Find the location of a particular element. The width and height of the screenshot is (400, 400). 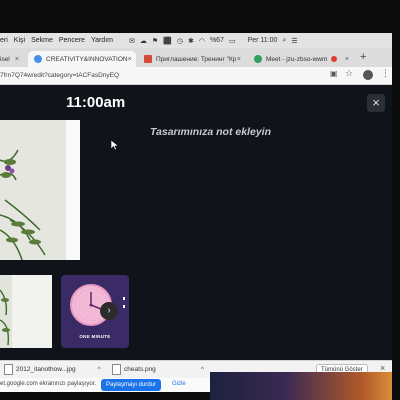

battery-icon: ▭ is located at coordinates (232, 41).